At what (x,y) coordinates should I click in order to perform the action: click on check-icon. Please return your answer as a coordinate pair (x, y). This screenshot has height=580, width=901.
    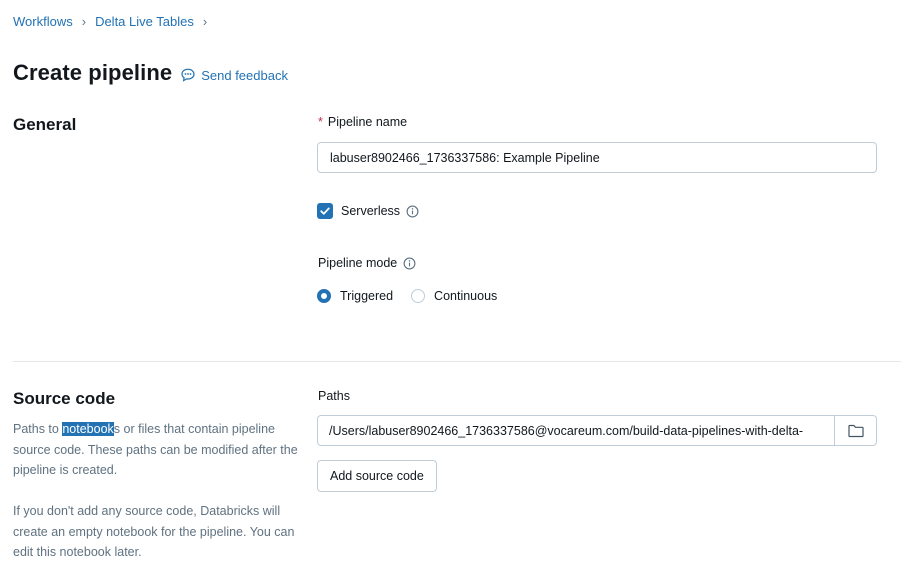
    Looking at the image, I should click on (325, 211).